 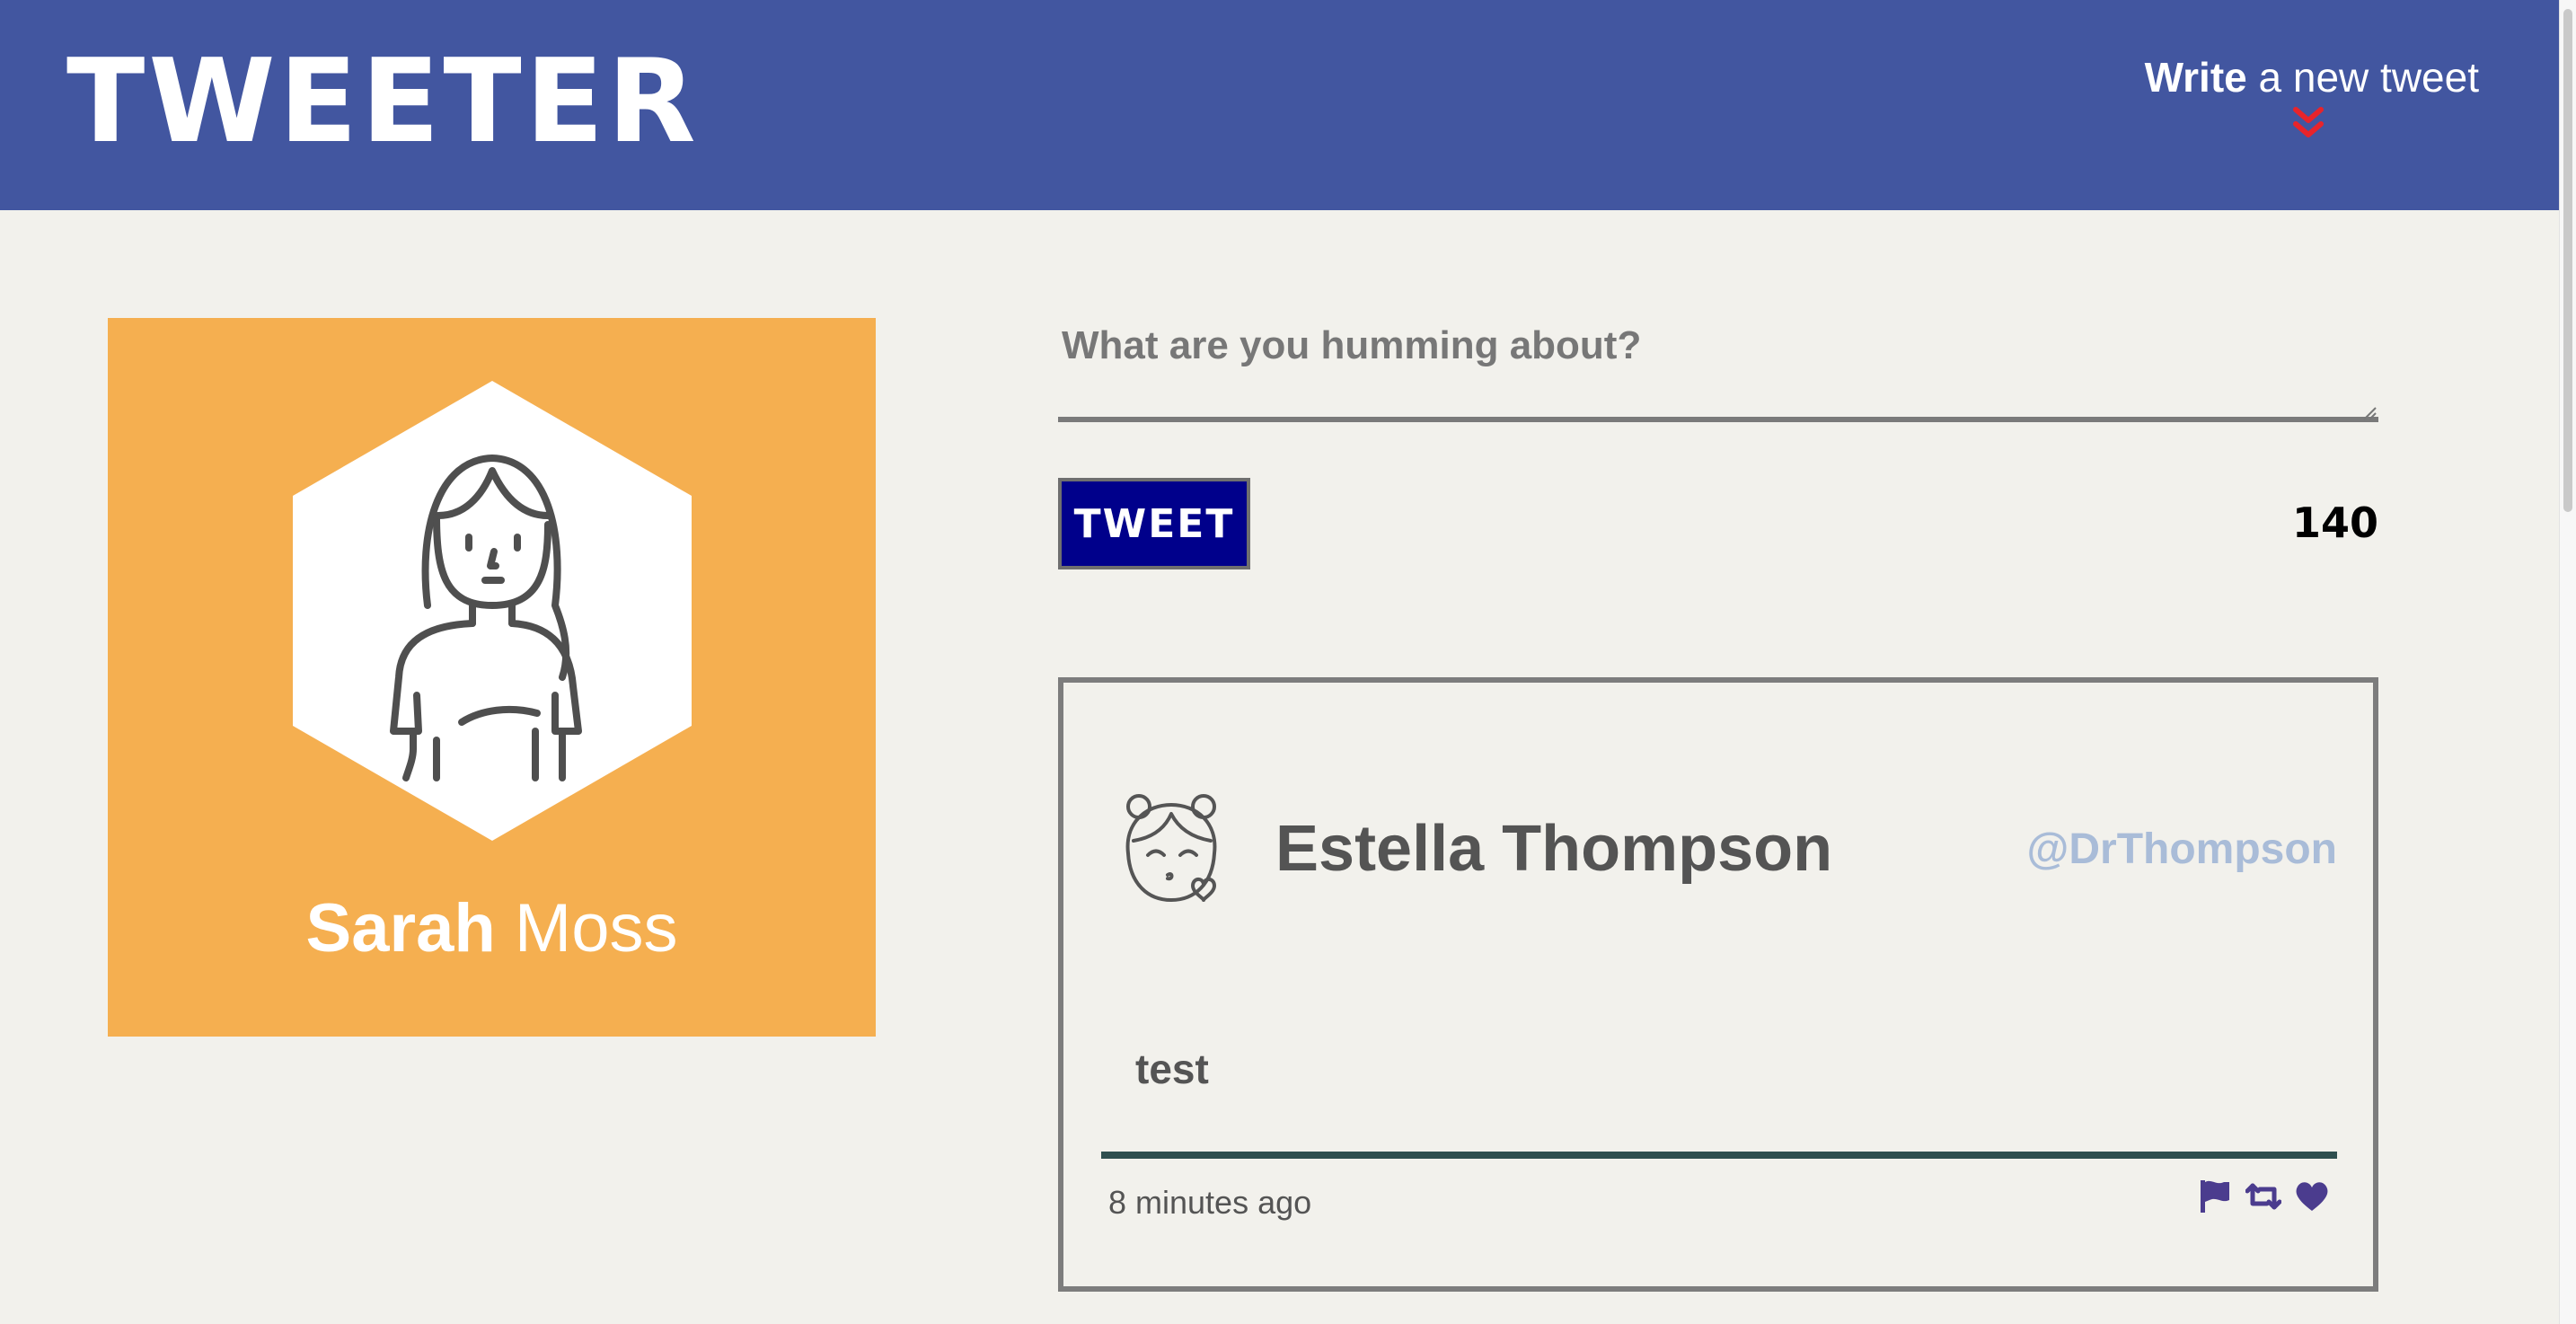 What do you see at coordinates (1719, 1155) in the screenshot?
I see `tweet-divider` at bounding box center [1719, 1155].